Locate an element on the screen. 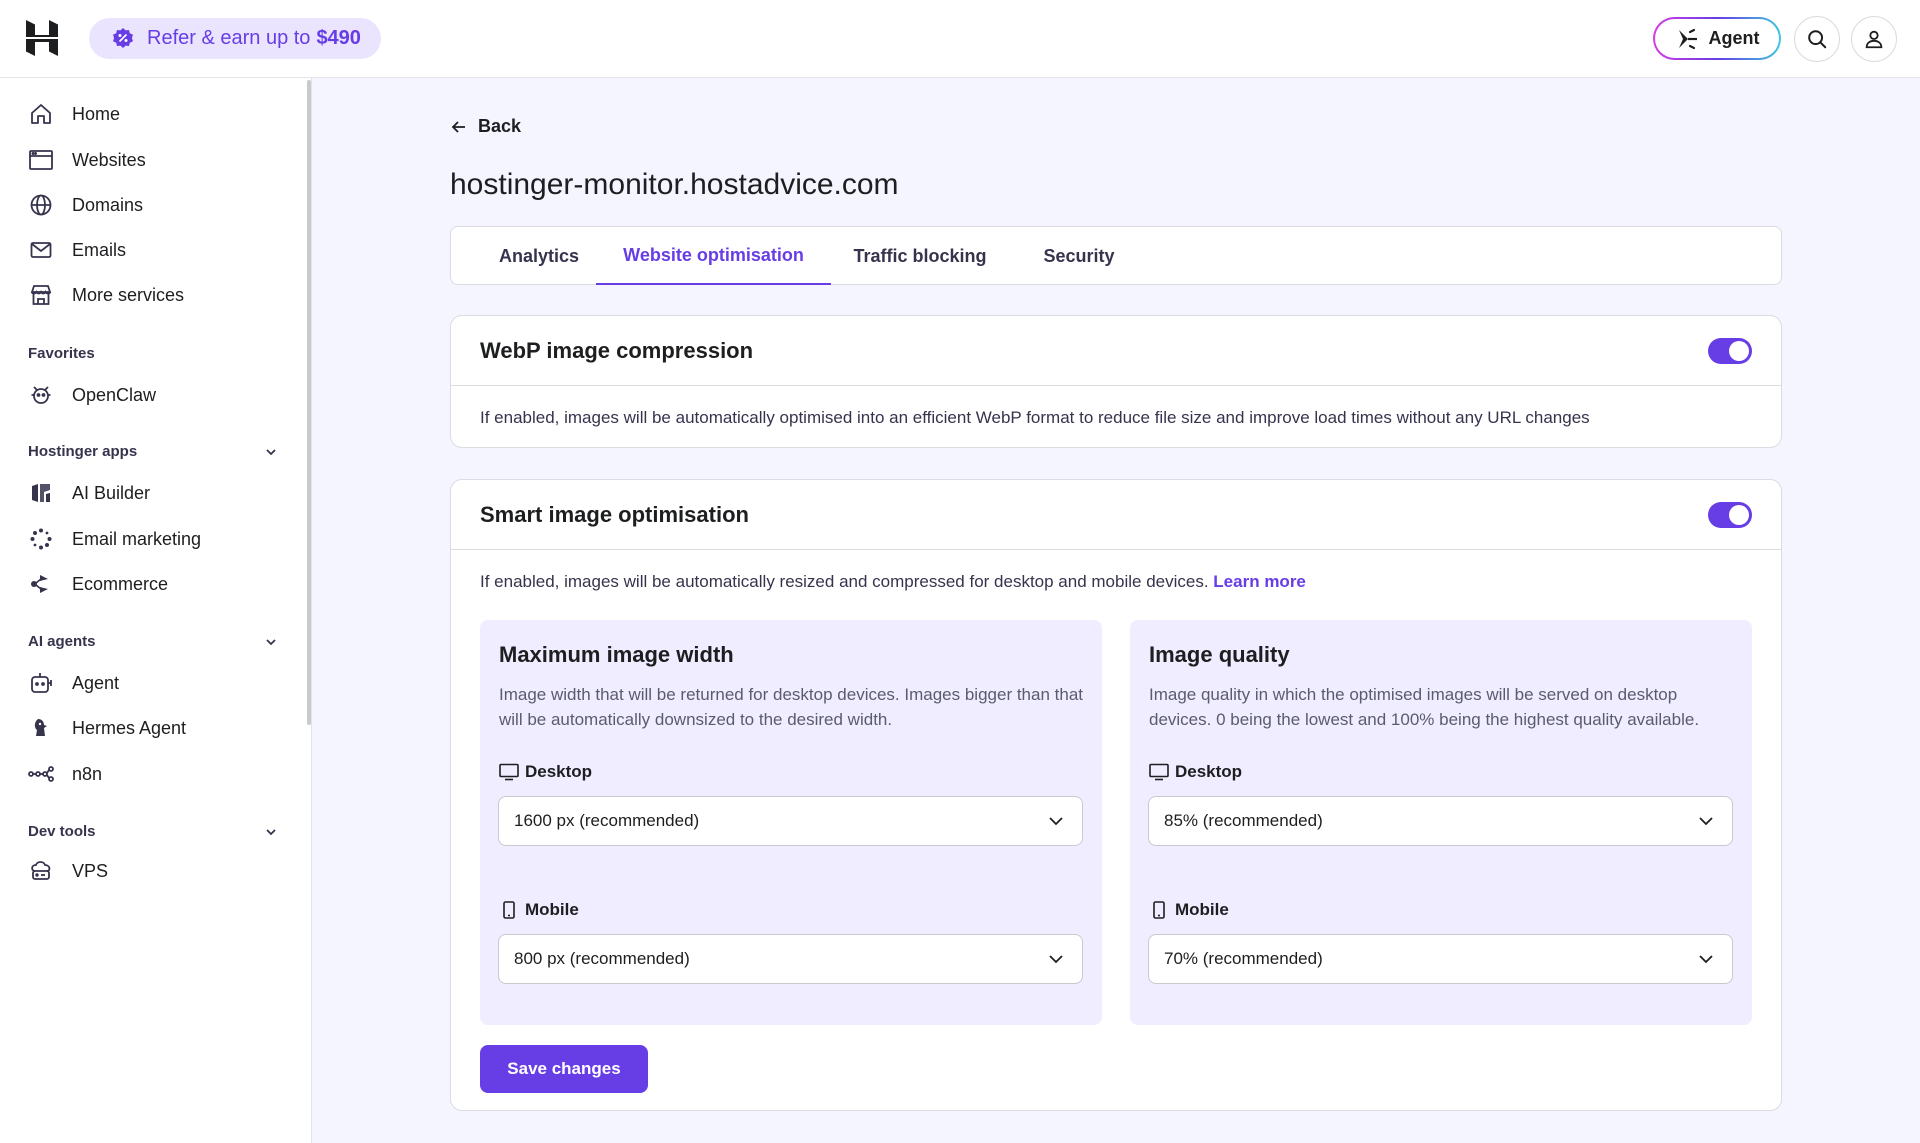 The height and width of the screenshot is (1143, 1920). top-header: Refer & earn up to $490 Agent is located at coordinates (960, 39).